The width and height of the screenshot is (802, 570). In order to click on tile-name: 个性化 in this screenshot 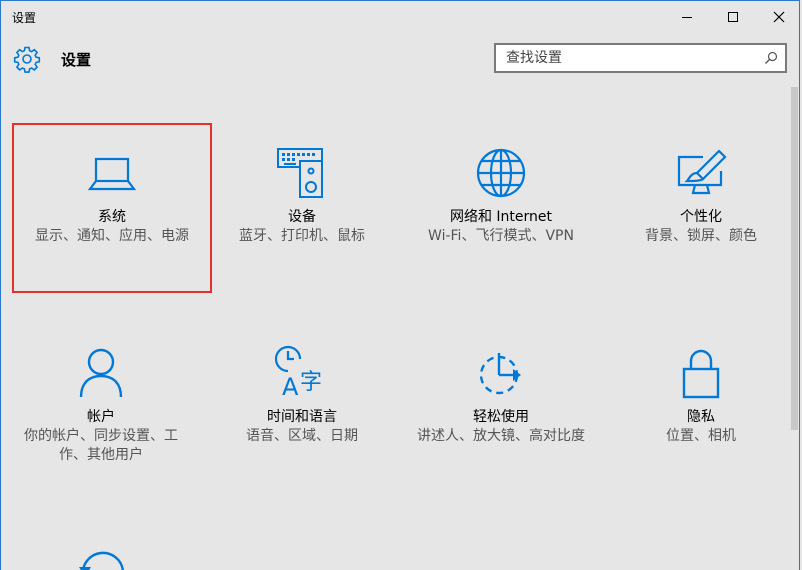, I will do `click(701, 217)`.